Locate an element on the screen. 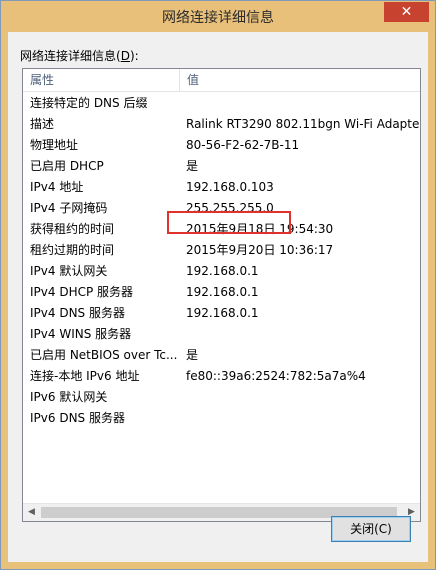  window-title: 网络连接详细信息 is located at coordinates (218, 18).